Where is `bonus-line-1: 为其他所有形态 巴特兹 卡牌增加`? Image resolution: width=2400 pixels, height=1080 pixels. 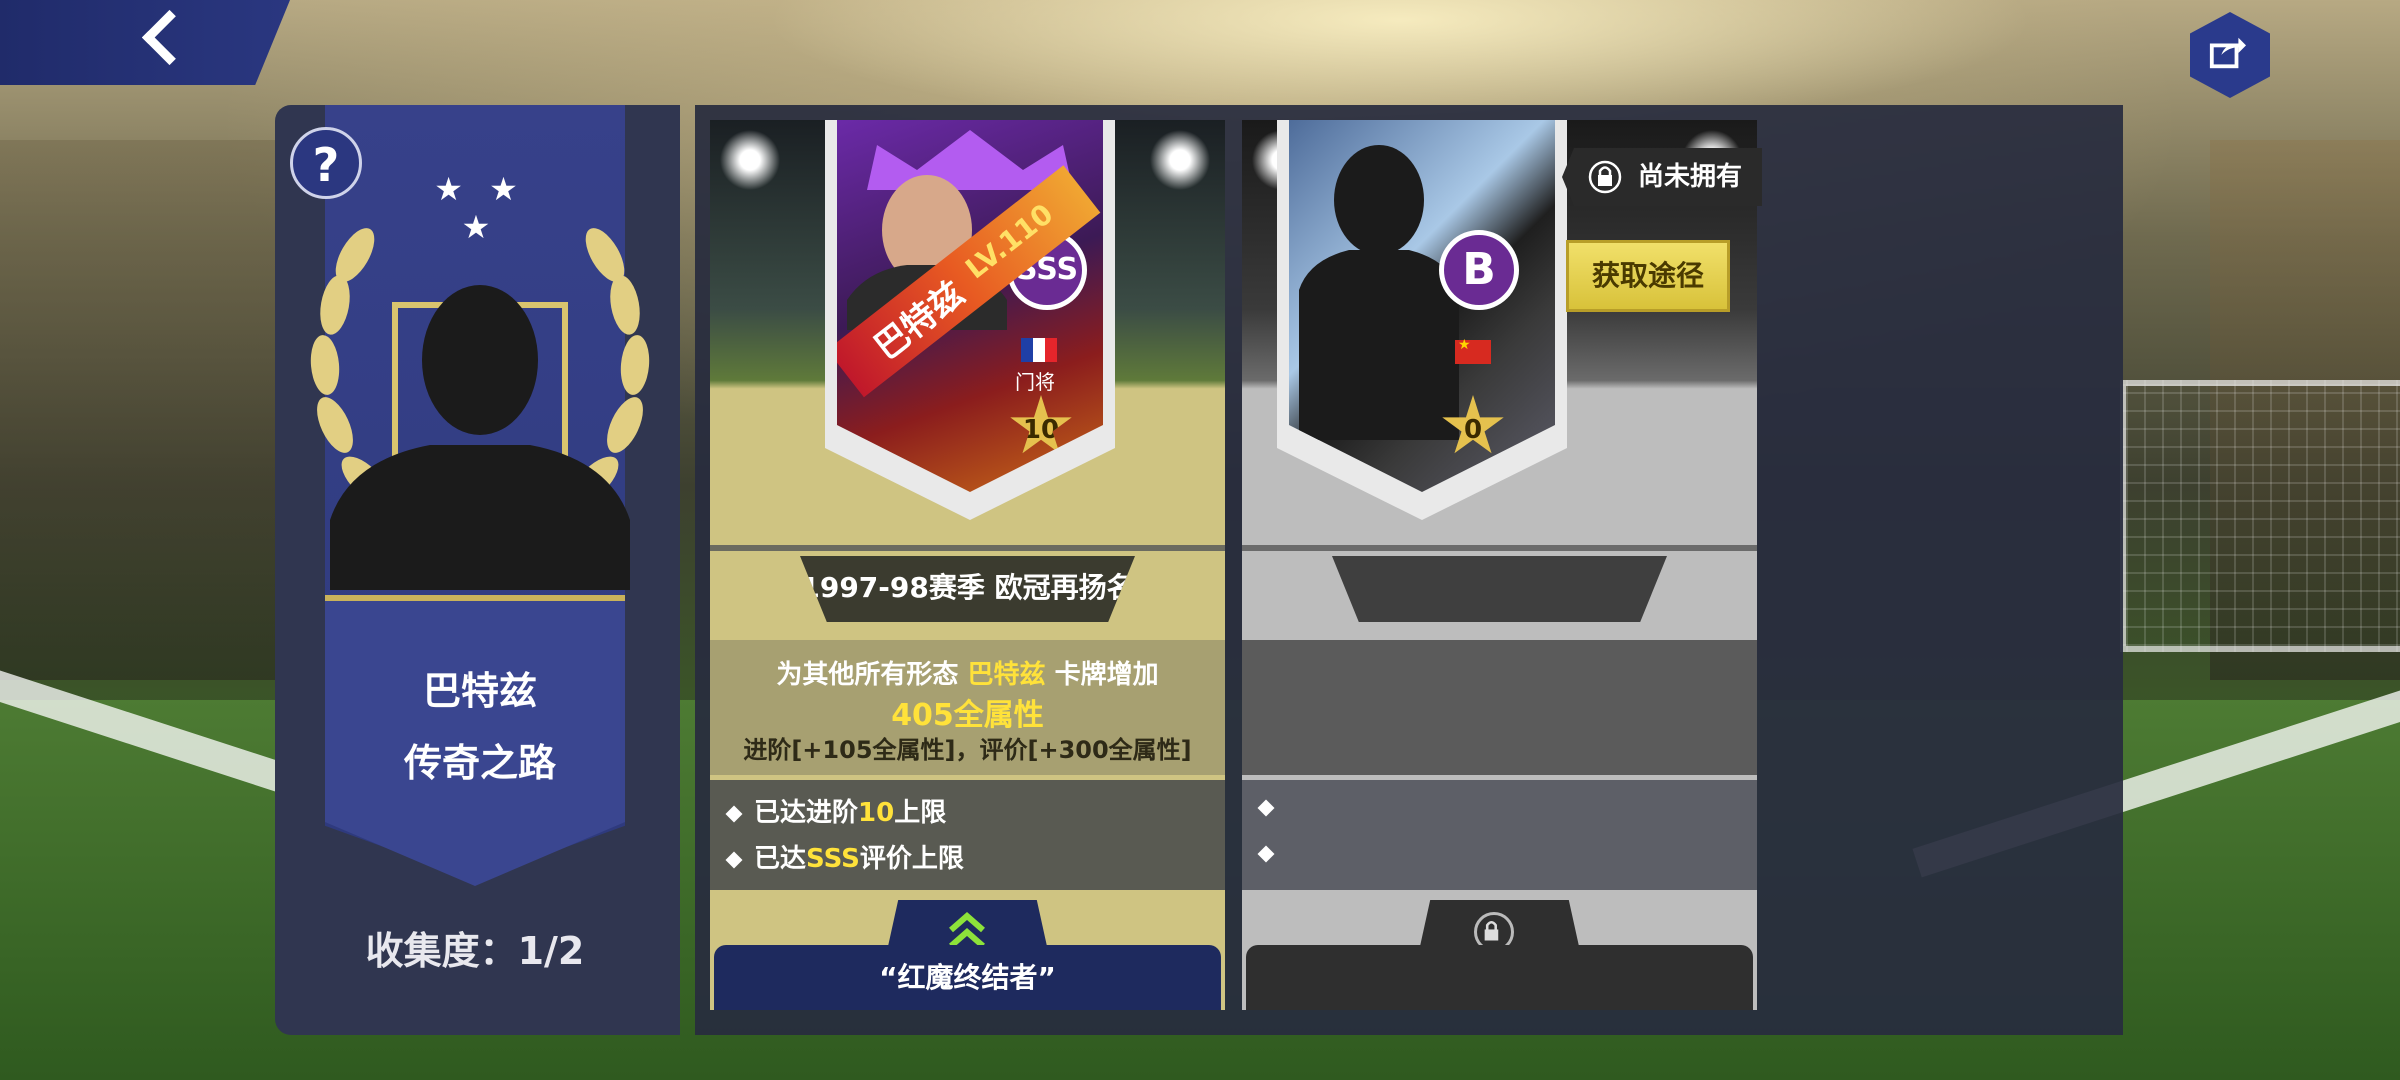 bonus-line-1: 为其他所有形态 巴特兹 卡牌增加 is located at coordinates (967, 672).